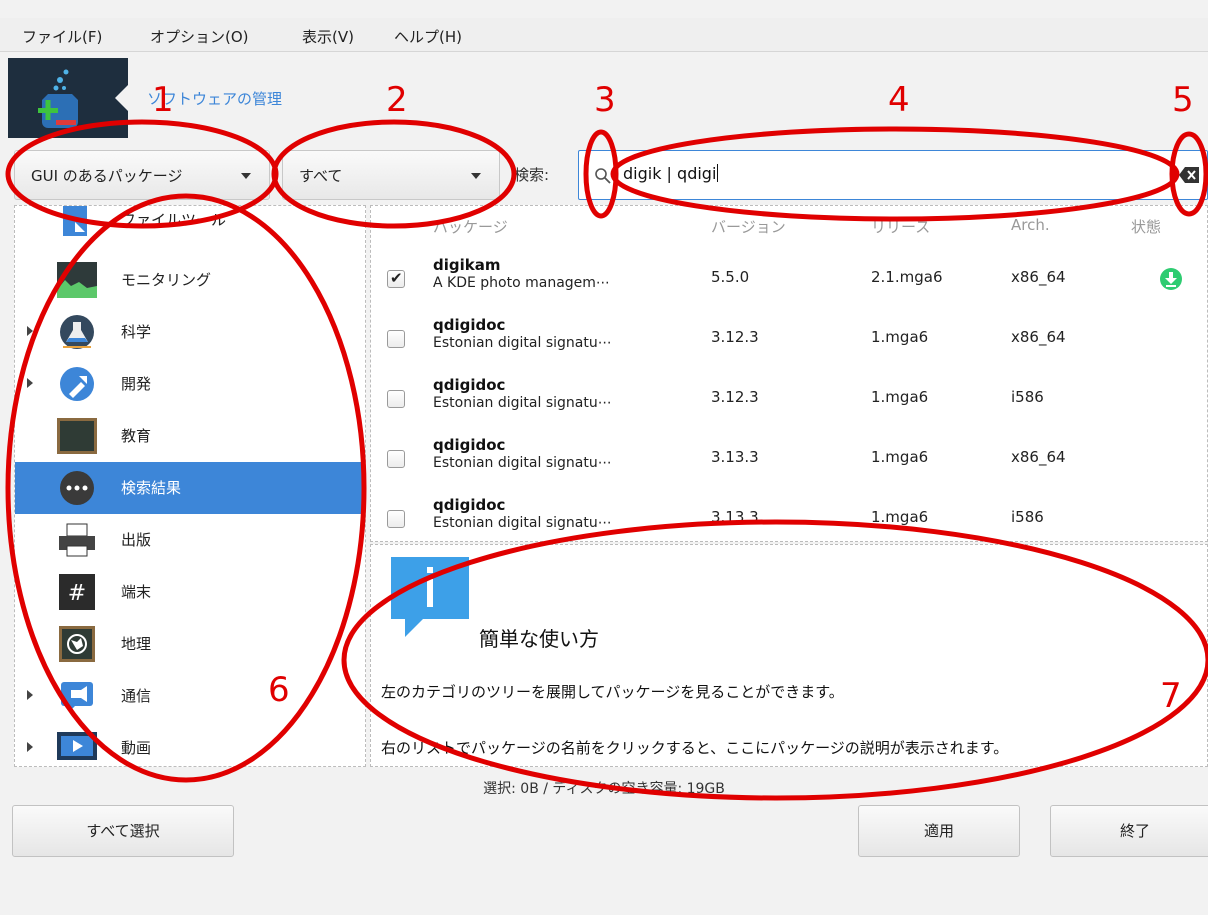  Describe the element at coordinates (136, 748) in the screenshot. I see `category-label: 動画` at that location.